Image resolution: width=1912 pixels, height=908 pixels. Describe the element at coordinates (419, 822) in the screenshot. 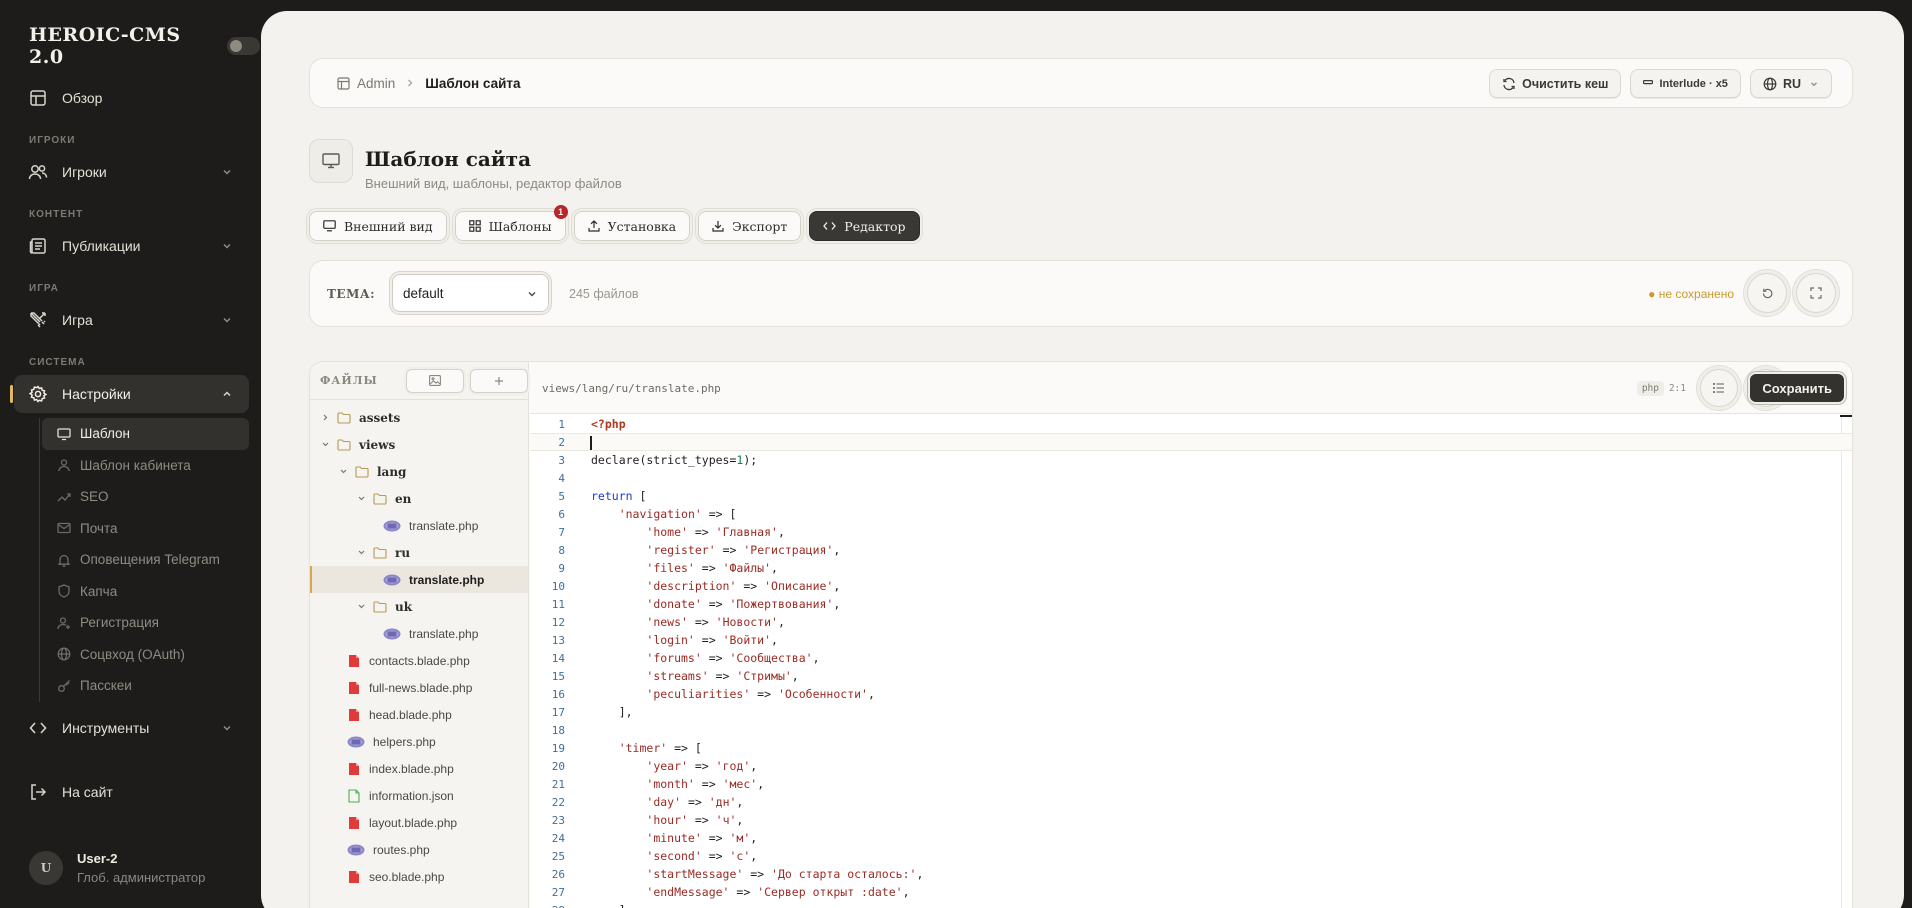

I see `tree-file: layout.blade.php` at that location.